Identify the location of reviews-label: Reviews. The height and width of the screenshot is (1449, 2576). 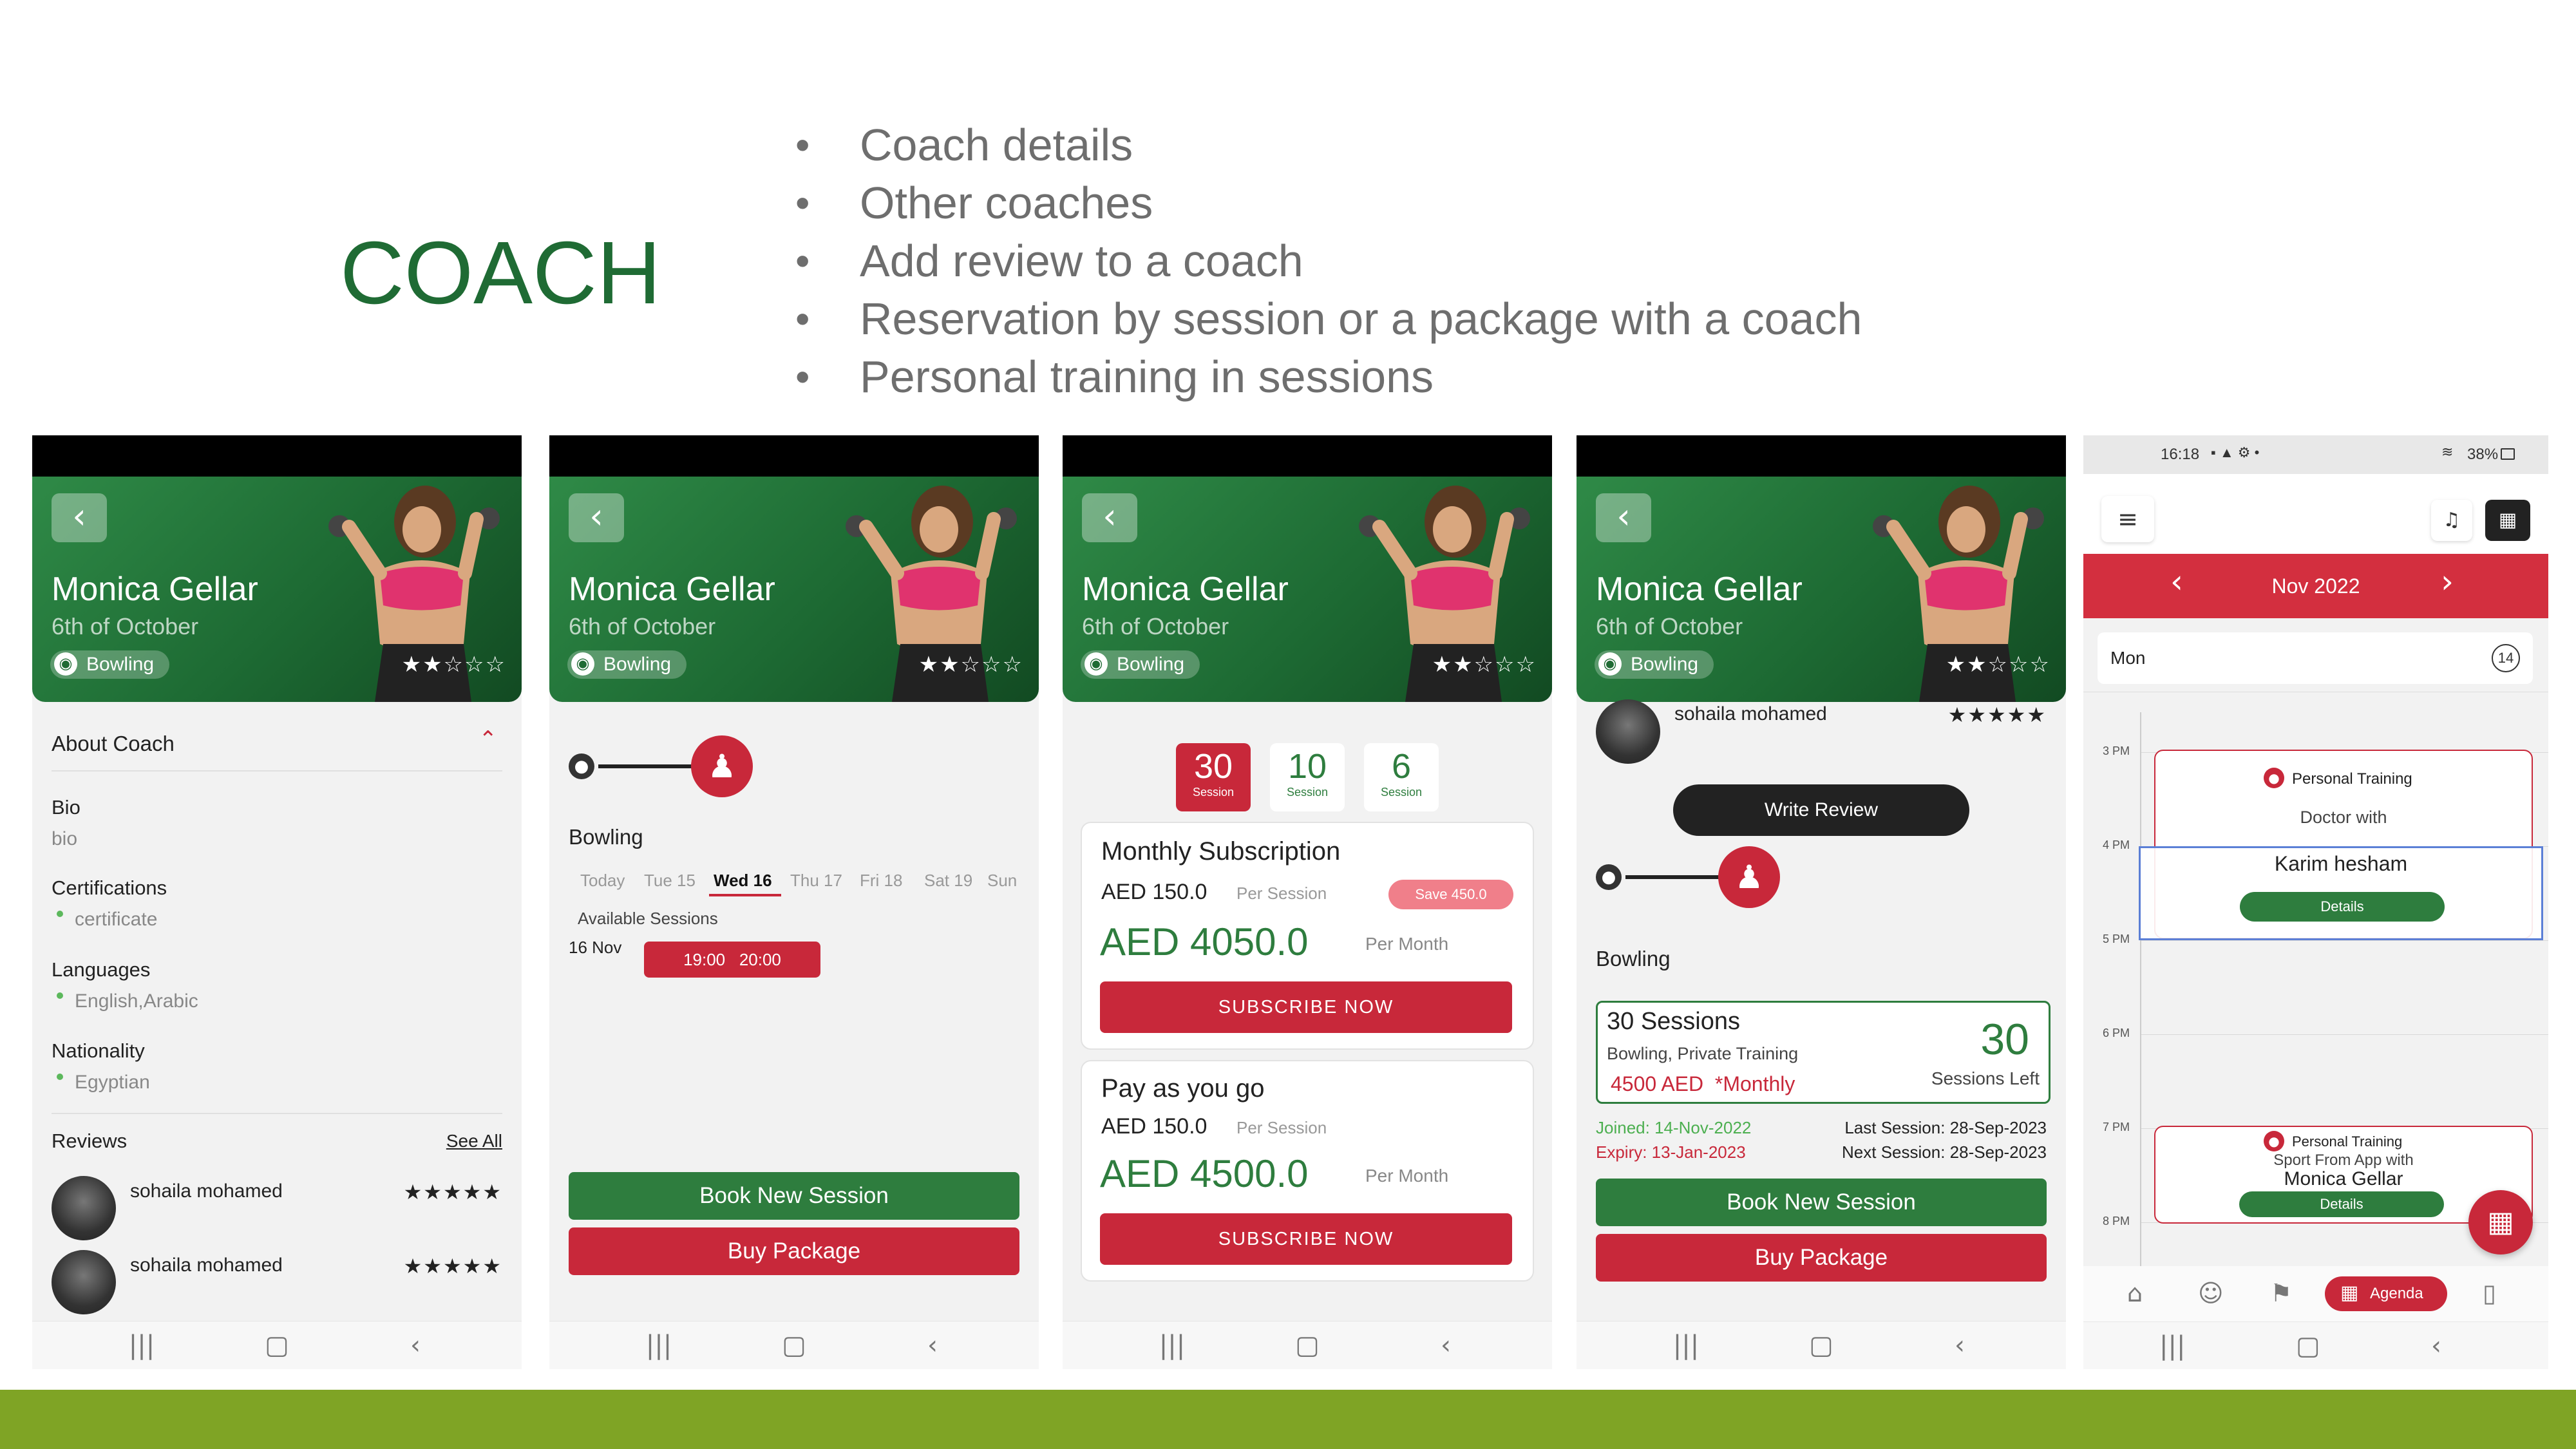
(90, 1141).